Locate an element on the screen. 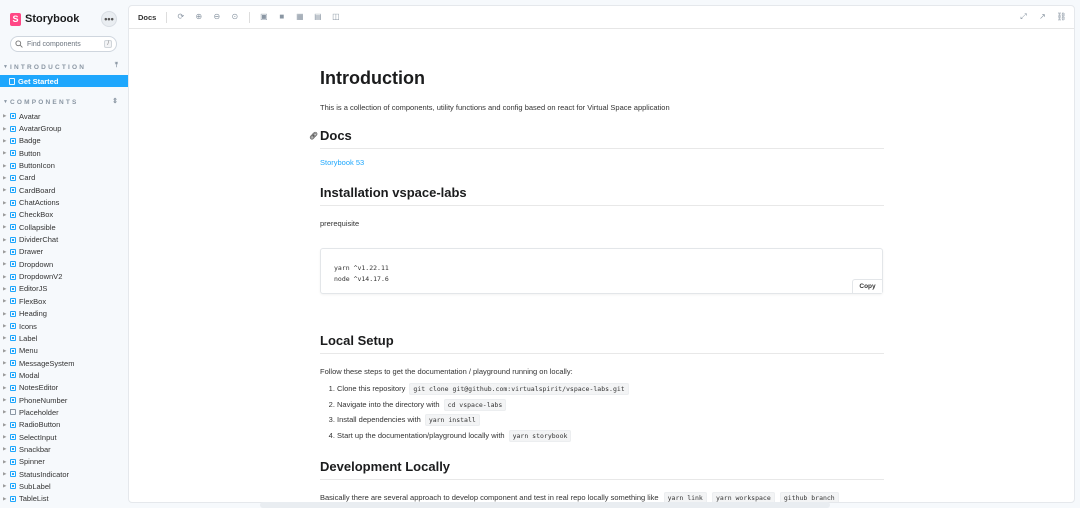 The width and height of the screenshot is (1080, 508). sidebar-item: ▶ Avatar is located at coordinates (64, 116).